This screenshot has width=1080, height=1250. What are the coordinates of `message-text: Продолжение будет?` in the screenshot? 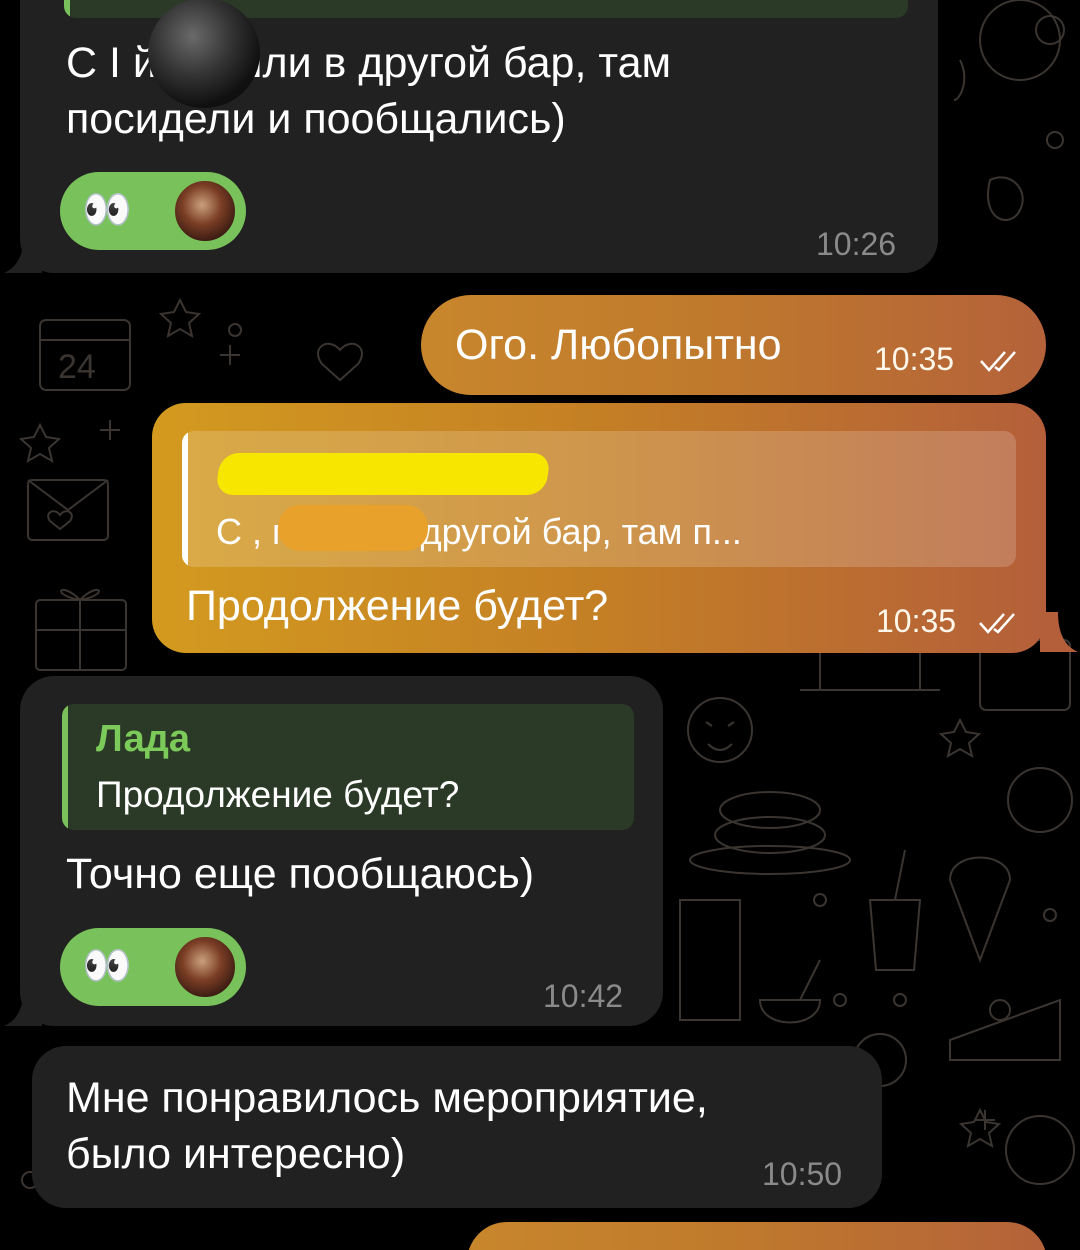 It's located at (397, 606).